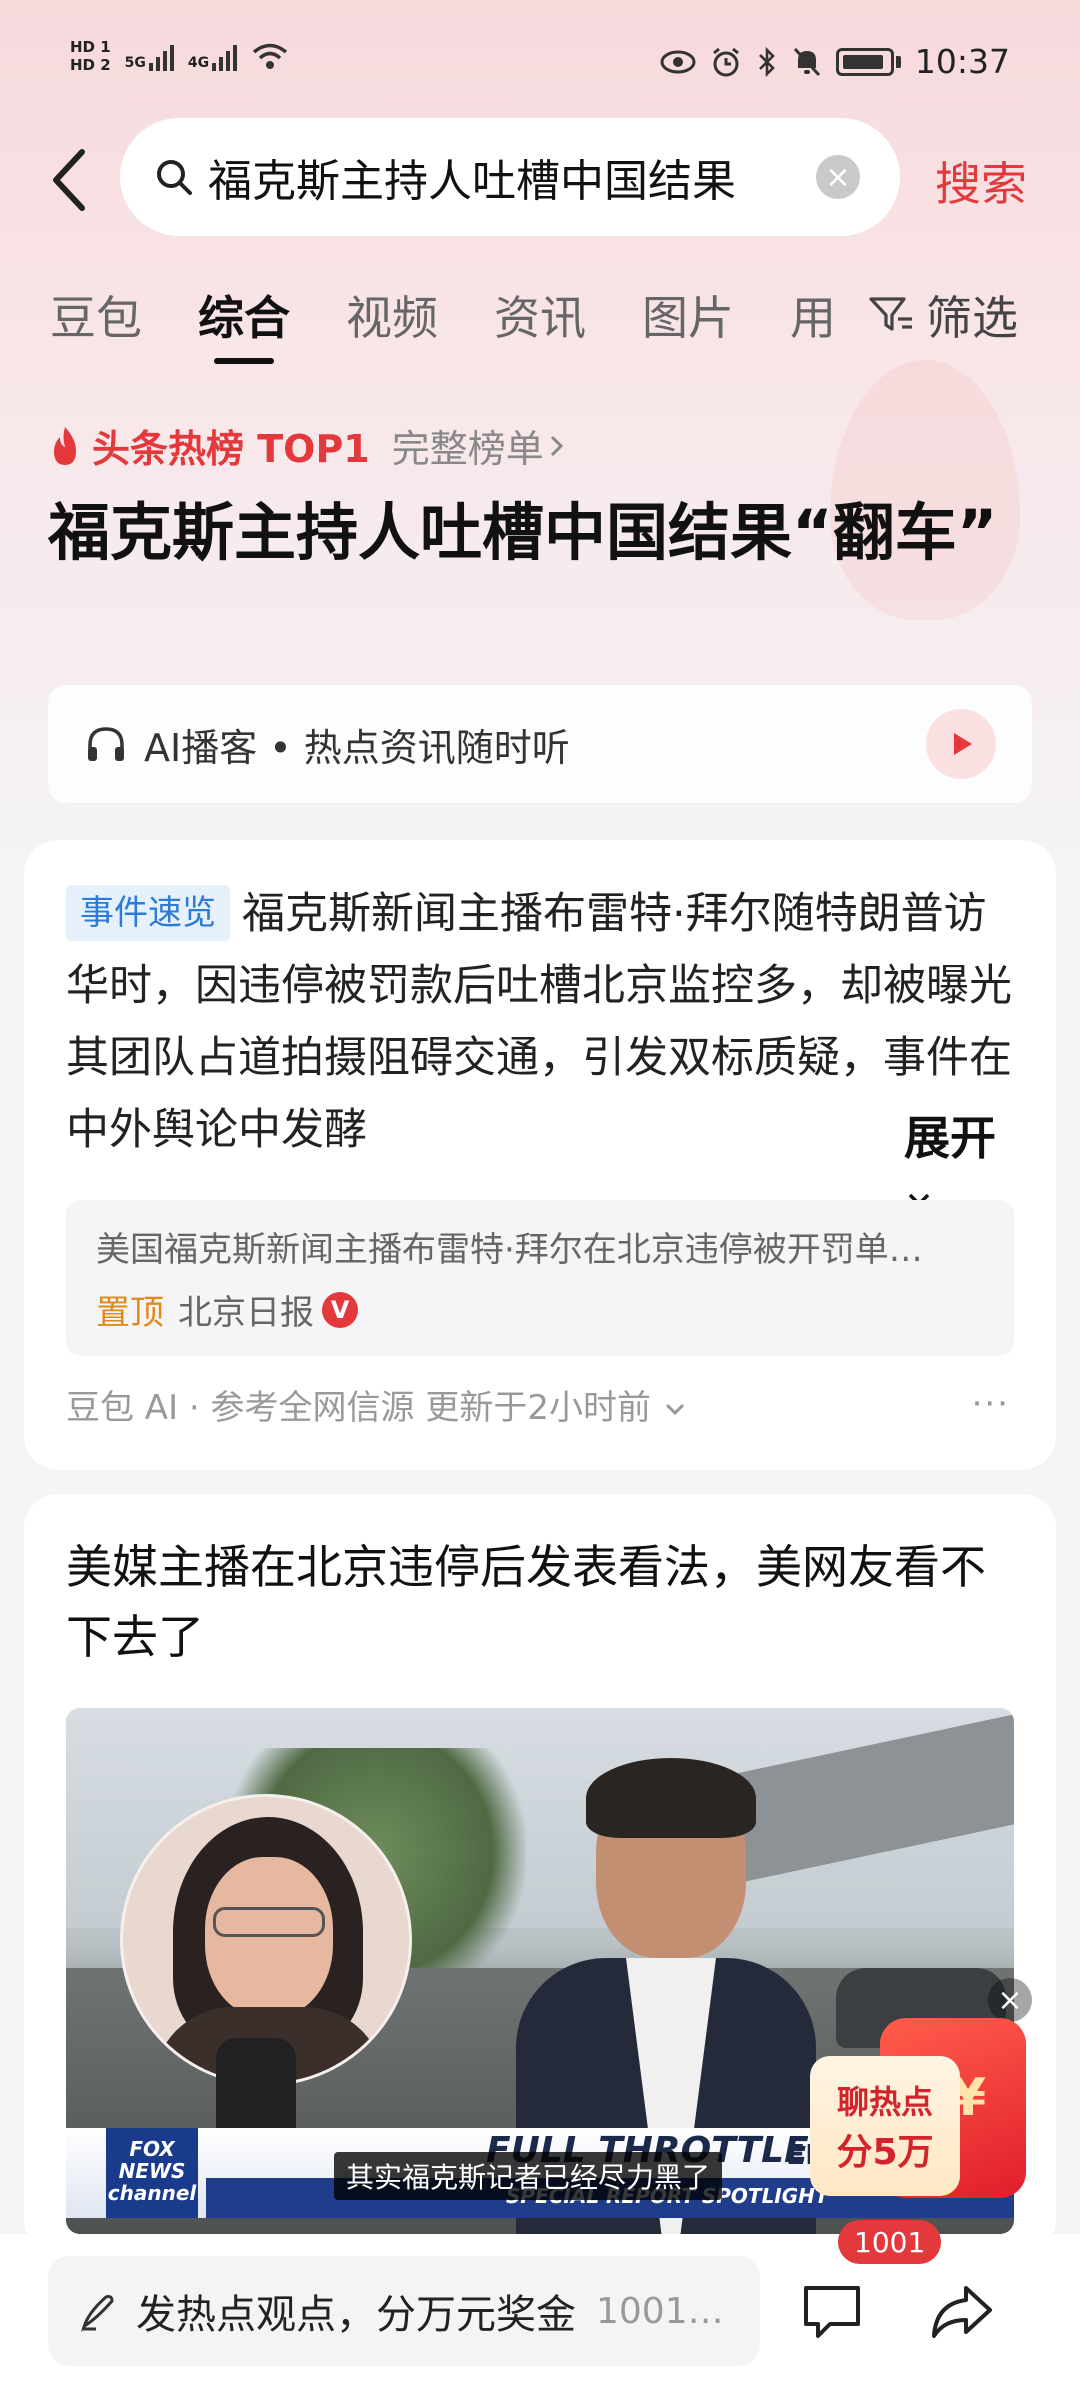 This screenshot has width=1080, height=2388. I want to click on comment-count-badge: 1001, so click(890, 2242).